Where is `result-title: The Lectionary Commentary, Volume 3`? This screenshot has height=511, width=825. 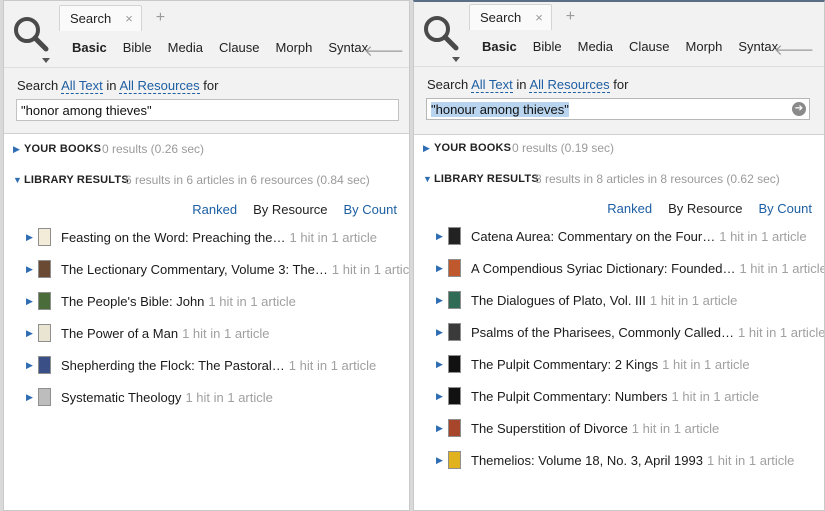 result-title: The Lectionary Commentary, Volume 3 is located at coordinates (235, 269).